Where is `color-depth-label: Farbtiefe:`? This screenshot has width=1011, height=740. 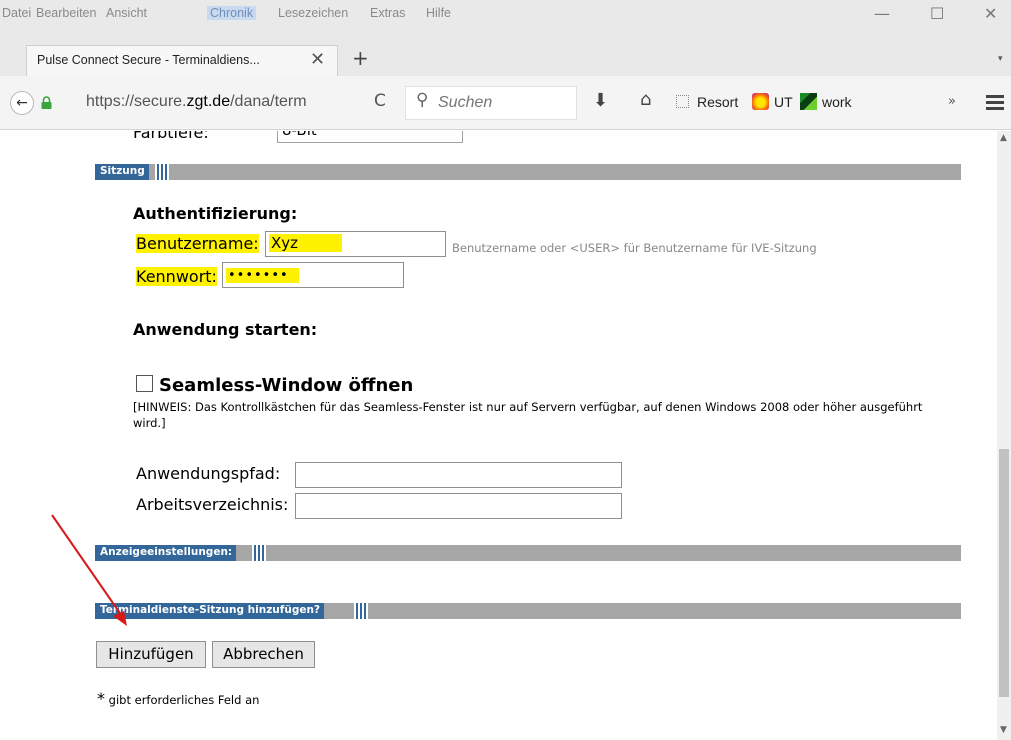
color-depth-label: Farbtiefe: is located at coordinates (171, 136).